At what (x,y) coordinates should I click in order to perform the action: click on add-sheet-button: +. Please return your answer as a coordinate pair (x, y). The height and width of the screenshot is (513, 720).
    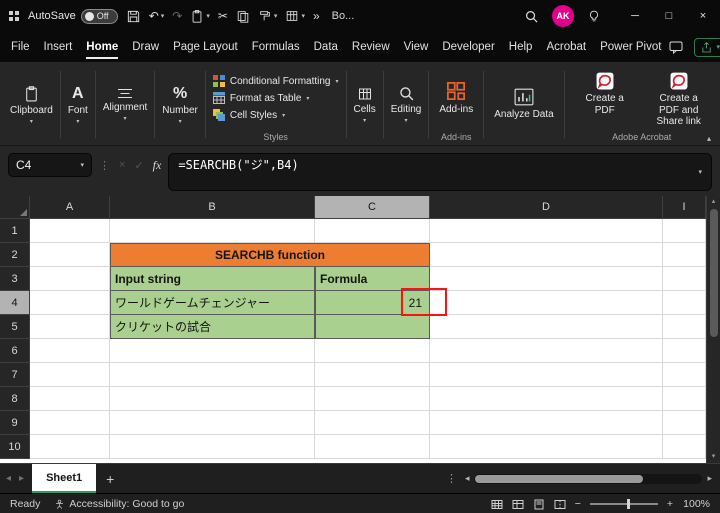
    Looking at the image, I should click on (110, 479).